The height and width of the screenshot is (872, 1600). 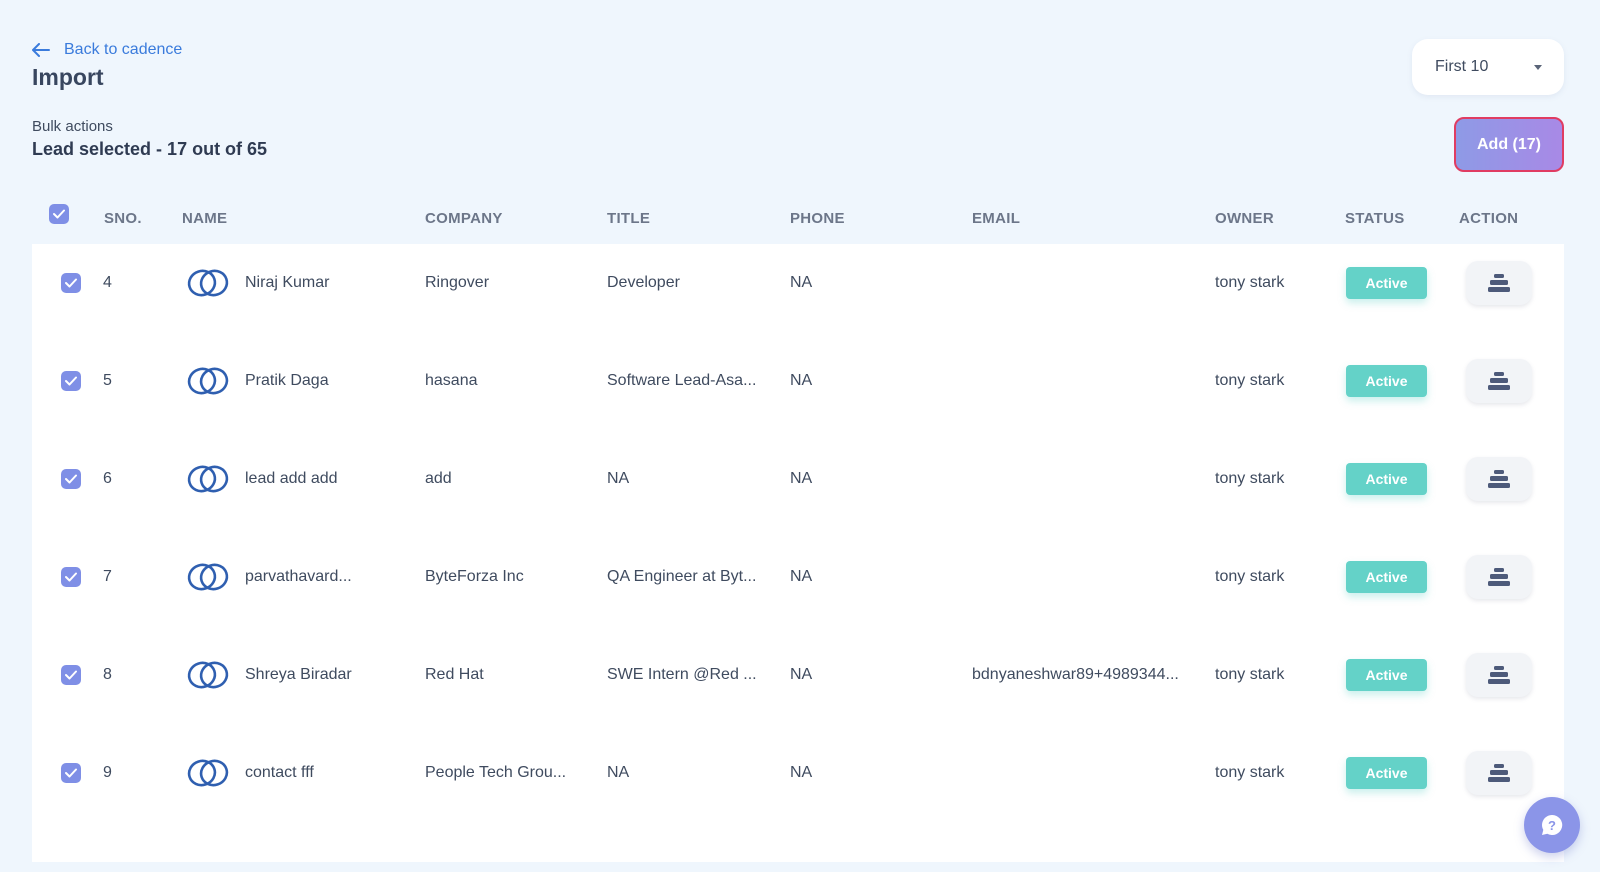 I want to click on row-company: Ringover, so click(x=457, y=282).